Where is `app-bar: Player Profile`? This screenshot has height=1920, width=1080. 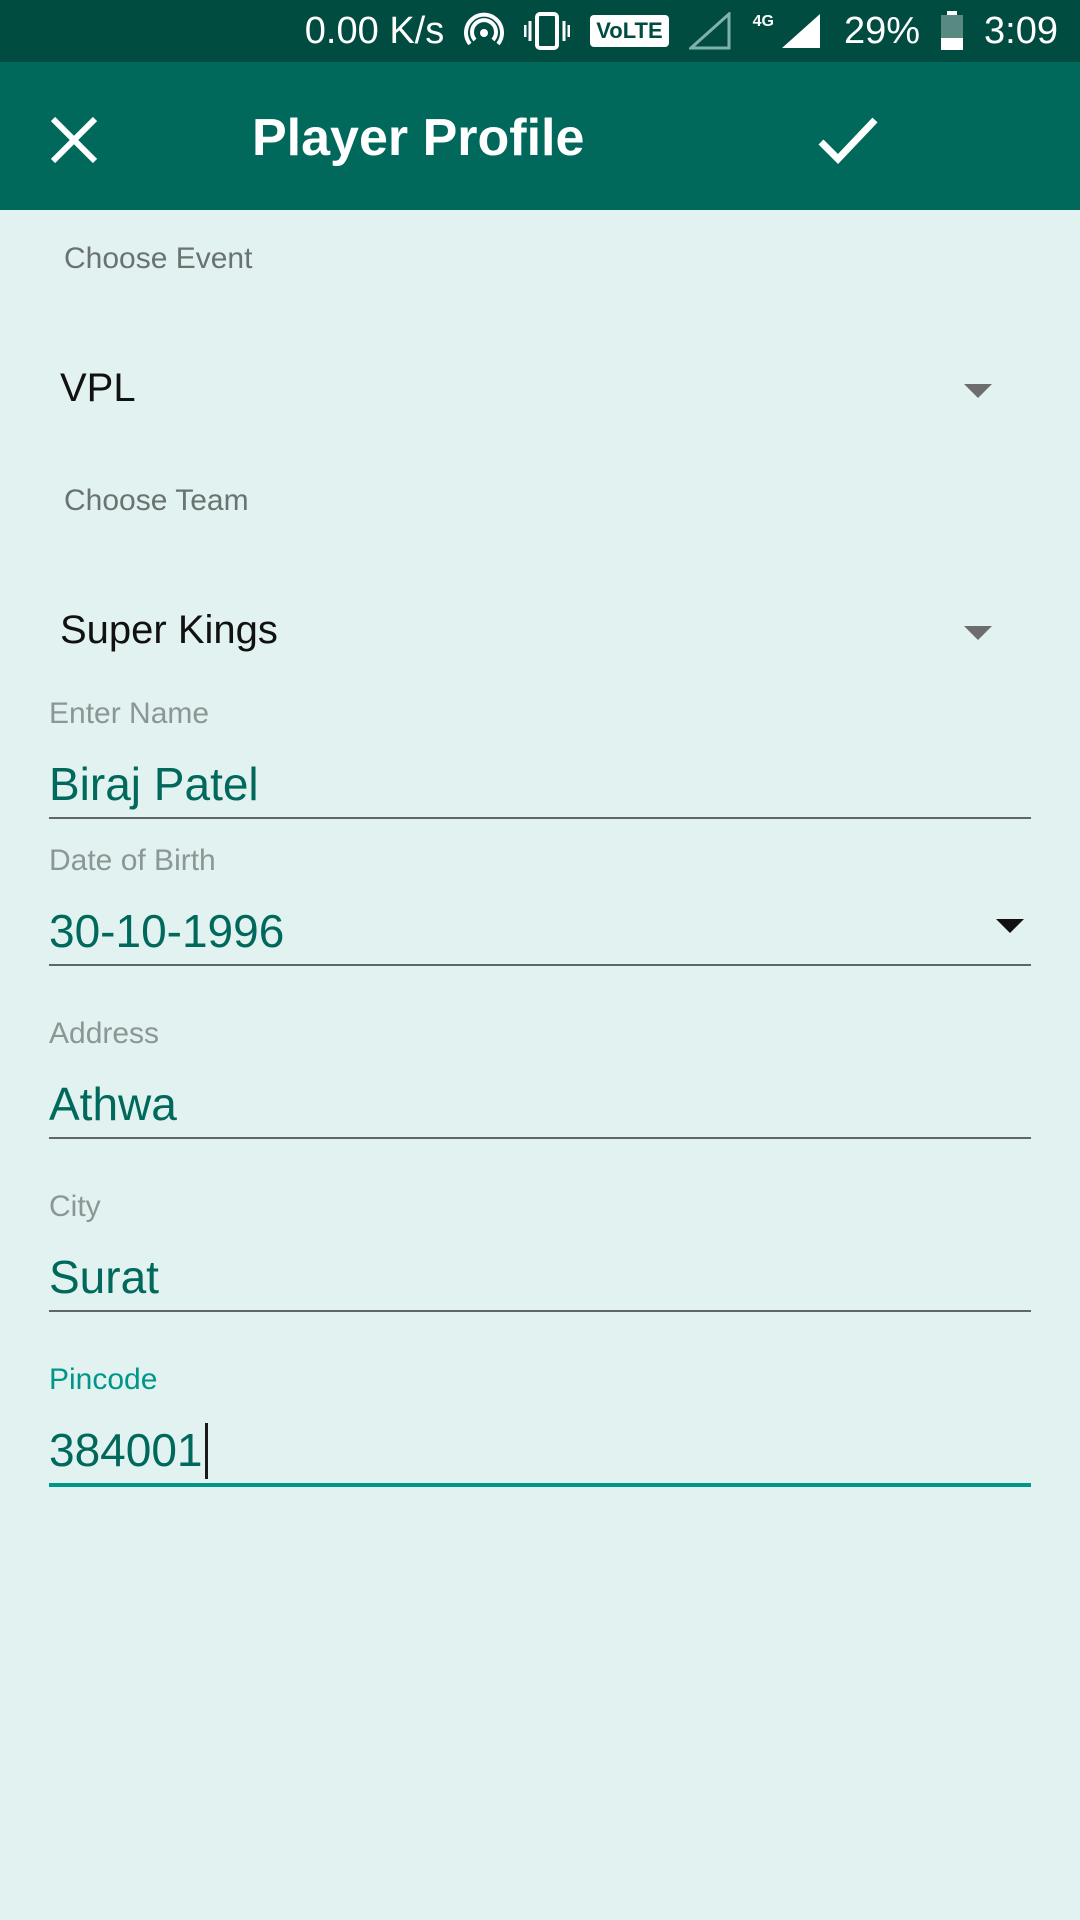 app-bar: Player Profile is located at coordinates (540, 136).